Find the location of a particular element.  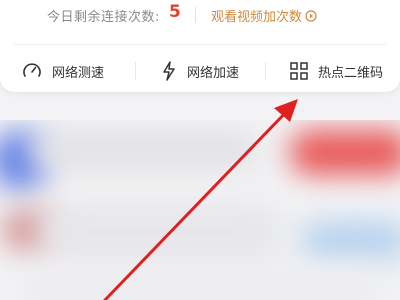

network-speed-test-label: 网络测速 is located at coordinates (78, 73).